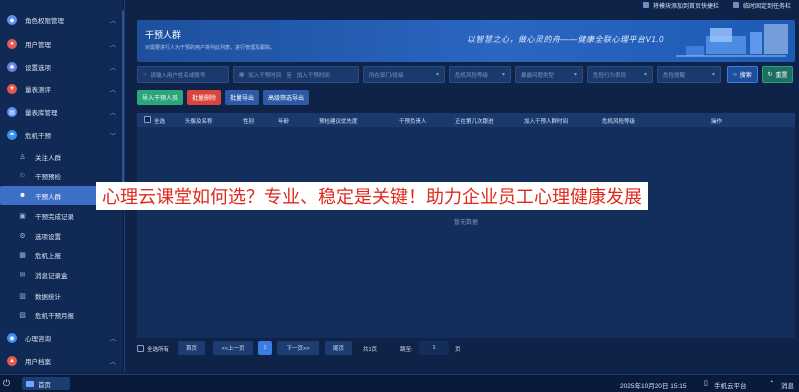  Describe the element at coordinates (619, 122) in the screenshot. I see `column-header: 危机风险等级` at that location.